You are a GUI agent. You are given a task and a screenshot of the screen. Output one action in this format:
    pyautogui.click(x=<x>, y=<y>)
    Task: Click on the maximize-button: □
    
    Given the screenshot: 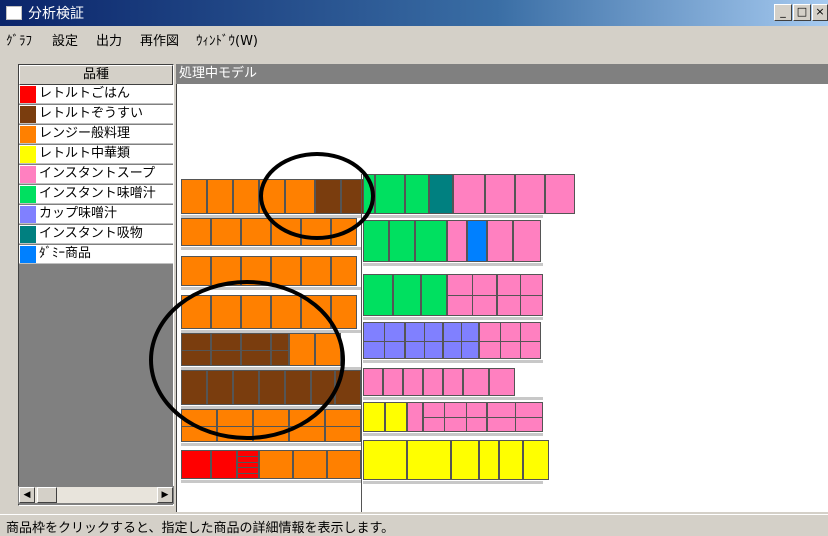 What is the action you would take?
    pyautogui.click(x=802, y=12)
    